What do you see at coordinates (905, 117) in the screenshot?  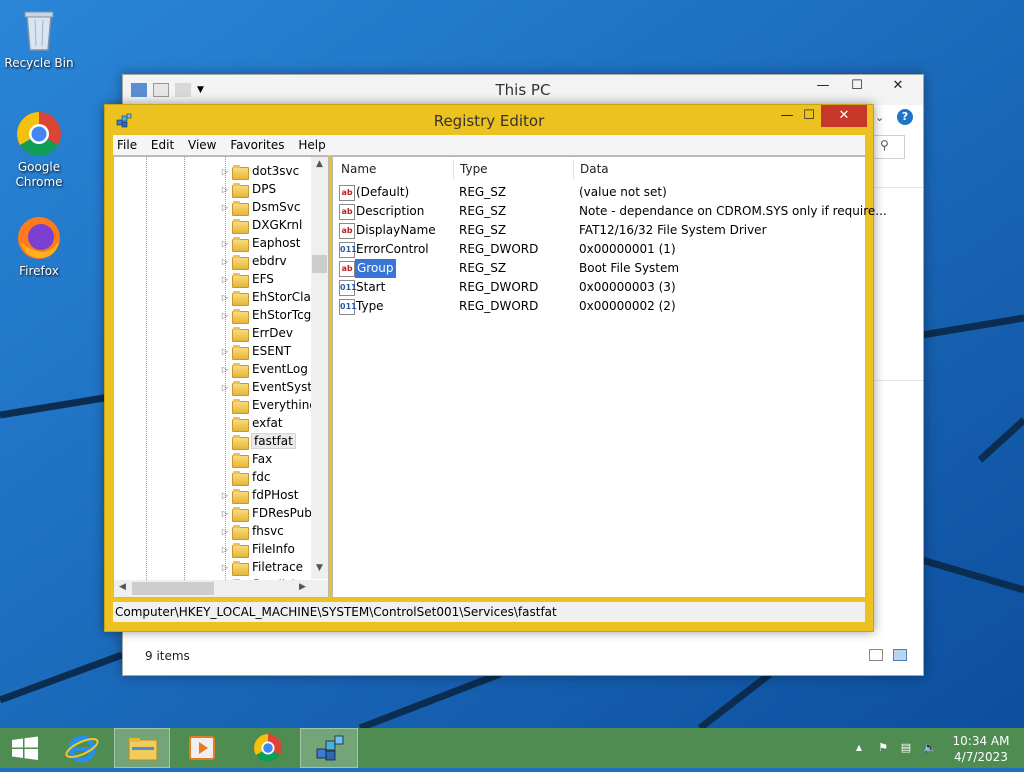 I see `help-icon: ?` at bounding box center [905, 117].